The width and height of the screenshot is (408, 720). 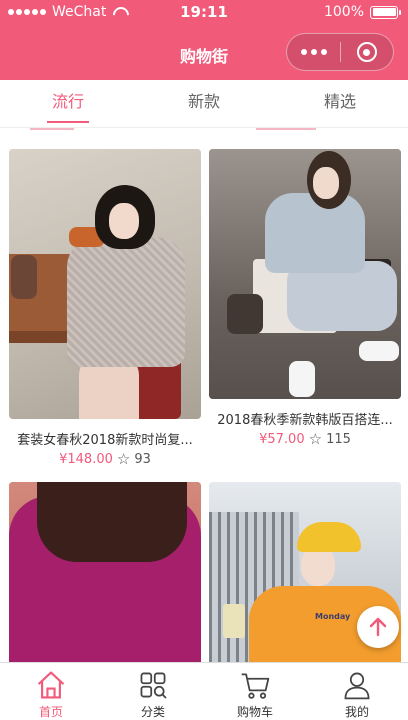 What do you see at coordinates (153, 685) in the screenshot?
I see `category-icon` at bounding box center [153, 685].